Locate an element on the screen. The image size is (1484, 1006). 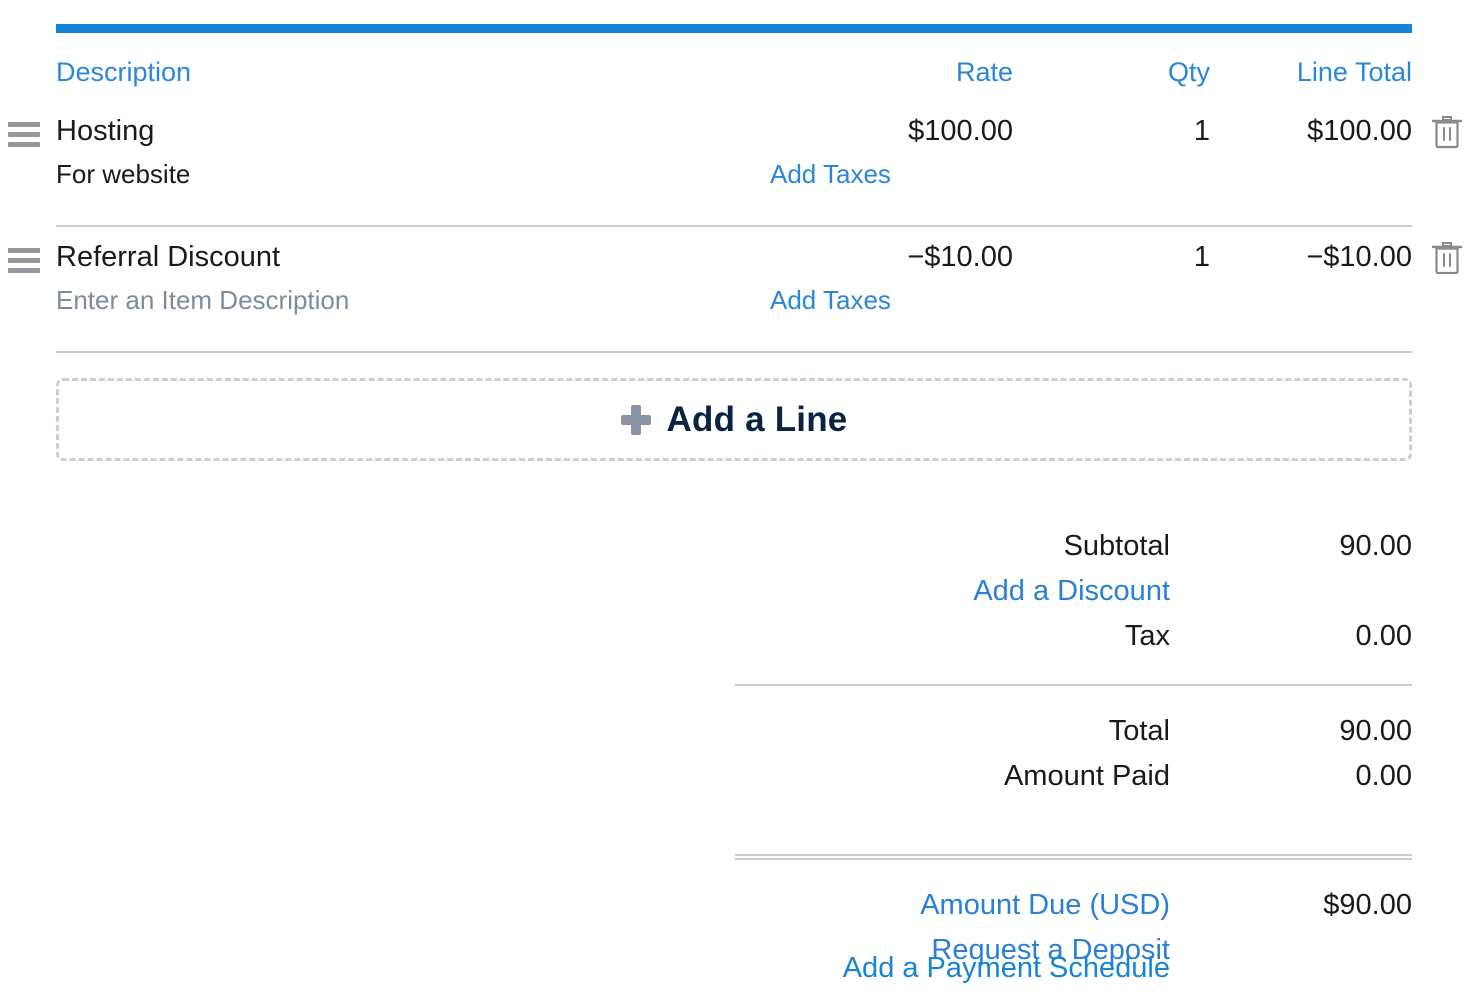
subtotal-value: 90.00 is located at coordinates (1375, 546).